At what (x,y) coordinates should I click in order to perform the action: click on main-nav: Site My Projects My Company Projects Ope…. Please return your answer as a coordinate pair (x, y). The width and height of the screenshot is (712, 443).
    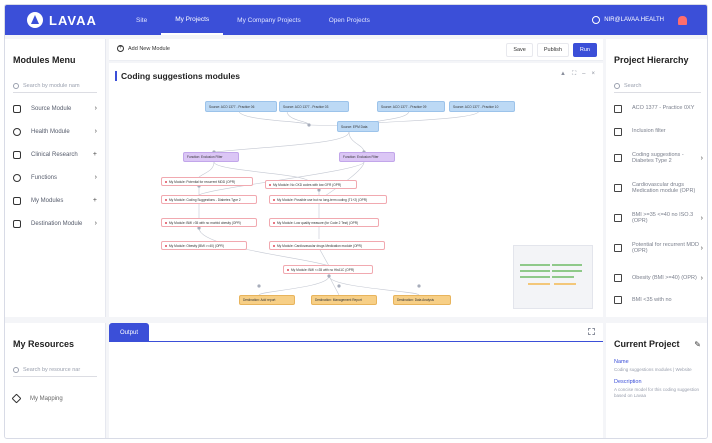
    Looking at the image, I should click on (253, 20).